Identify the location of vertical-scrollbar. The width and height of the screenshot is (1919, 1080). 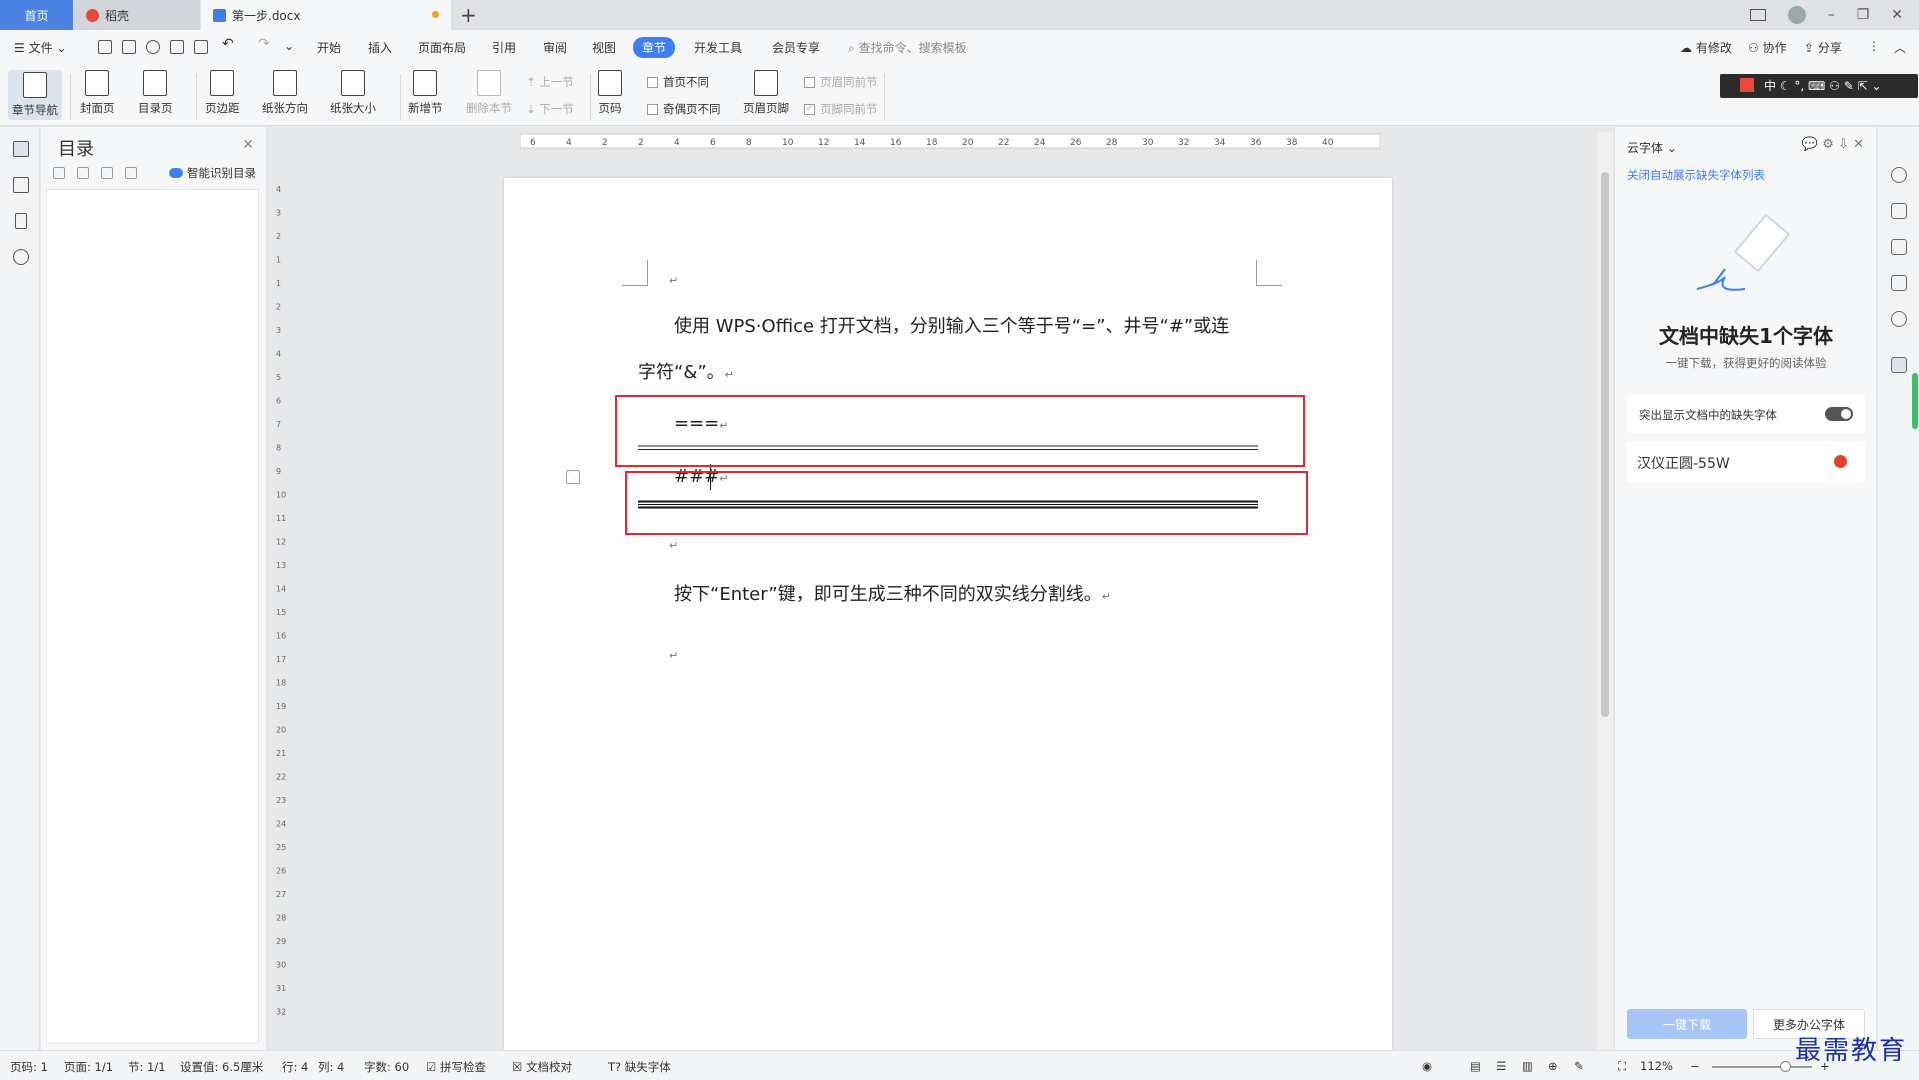
(1605, 591).